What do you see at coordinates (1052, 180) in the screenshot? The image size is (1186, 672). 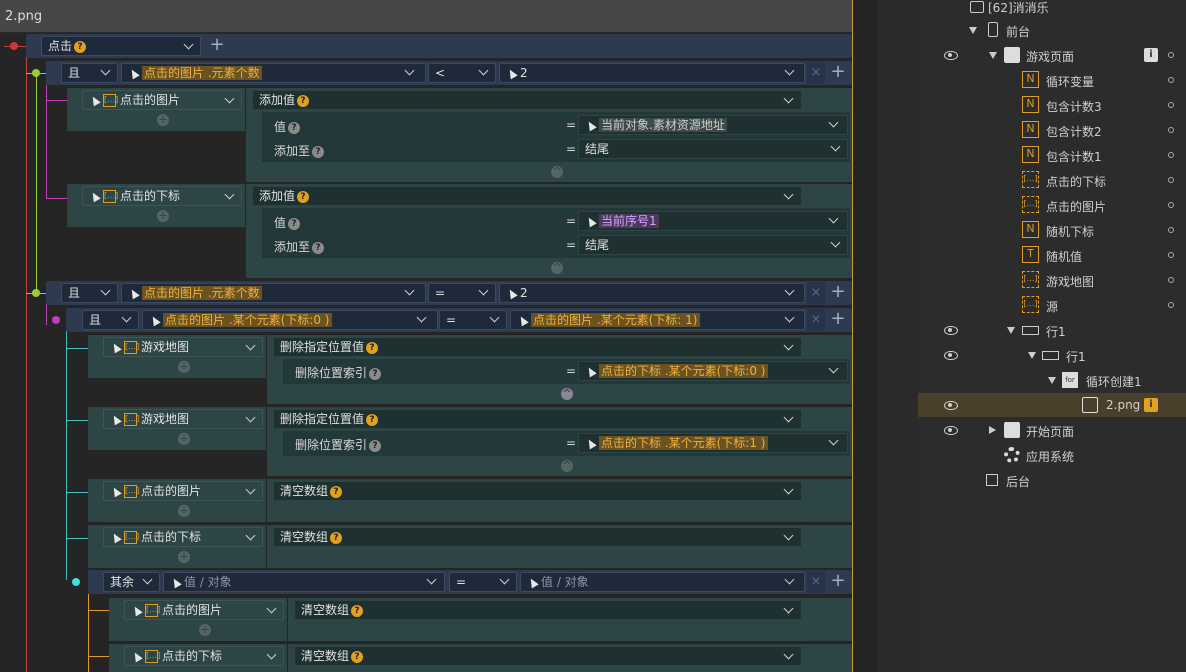 I see `tree-item-var: […] 点击的下标` at bounding box center [1052, 180].